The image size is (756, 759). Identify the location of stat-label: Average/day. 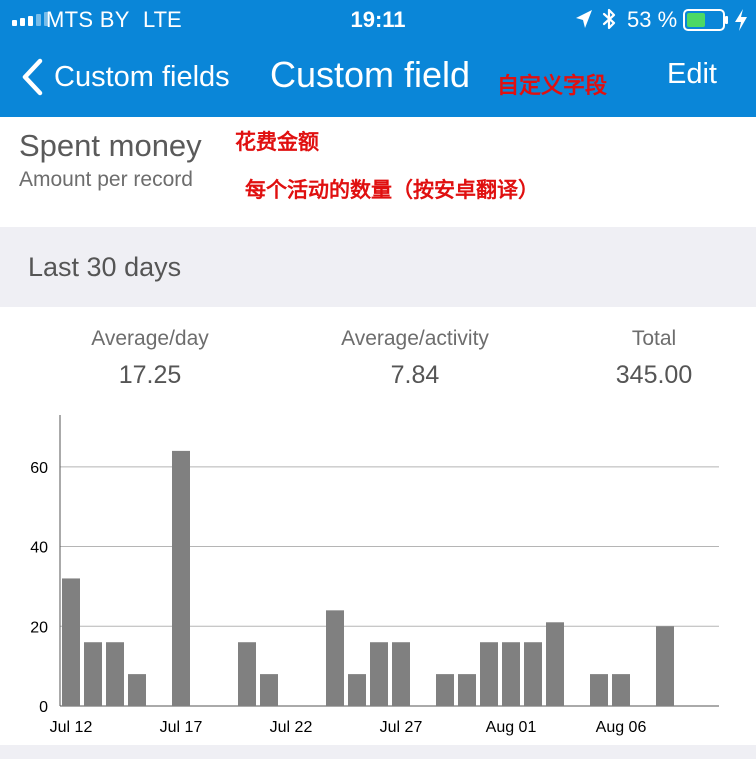
(150, 338).